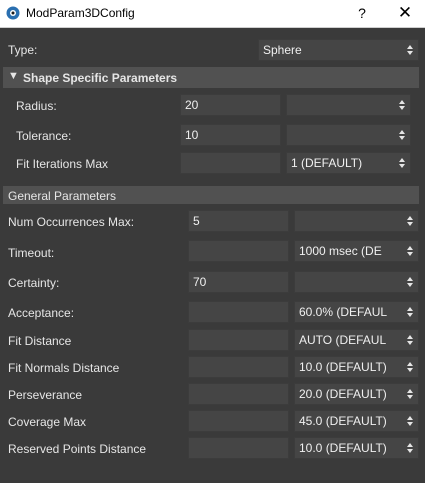 This screenshot has height=483, width=425. What do you see at coordinates (362, 13) in the screenshot?
I see `help-button: ?` at bounding box center [362, 13].